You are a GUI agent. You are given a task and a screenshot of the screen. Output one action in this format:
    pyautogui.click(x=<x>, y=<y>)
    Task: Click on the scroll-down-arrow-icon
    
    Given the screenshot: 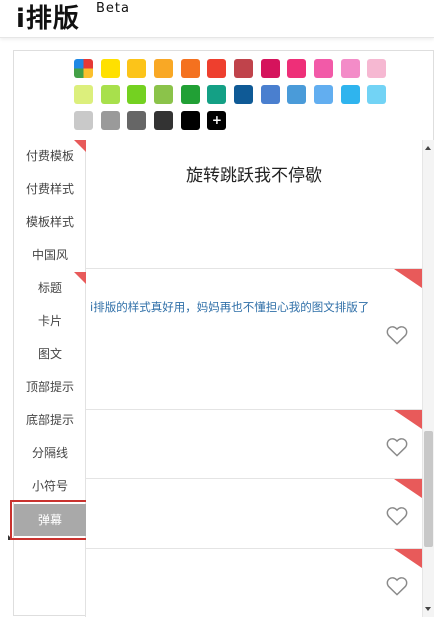 What is the action you would take?
    pyautogui.click(x=428, y=609)
    